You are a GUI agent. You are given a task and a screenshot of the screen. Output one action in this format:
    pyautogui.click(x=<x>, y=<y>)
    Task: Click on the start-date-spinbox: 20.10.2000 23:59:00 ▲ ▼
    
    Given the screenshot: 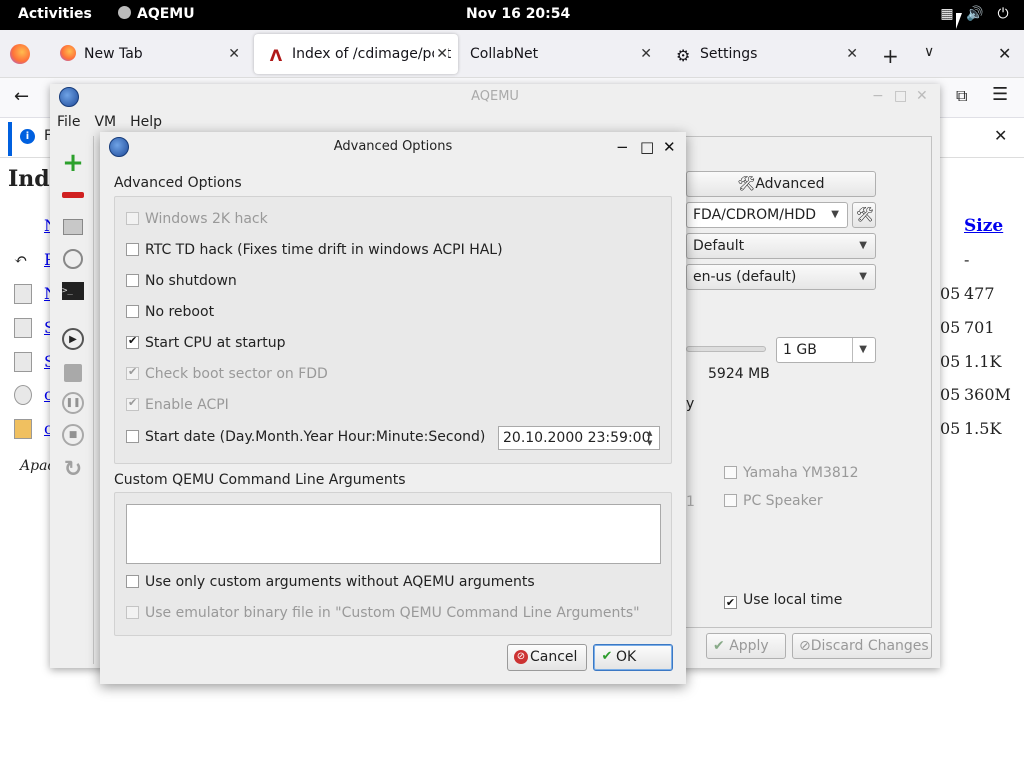 What is the action you would take?
    pyautogui.click(x=579, y=438)
    